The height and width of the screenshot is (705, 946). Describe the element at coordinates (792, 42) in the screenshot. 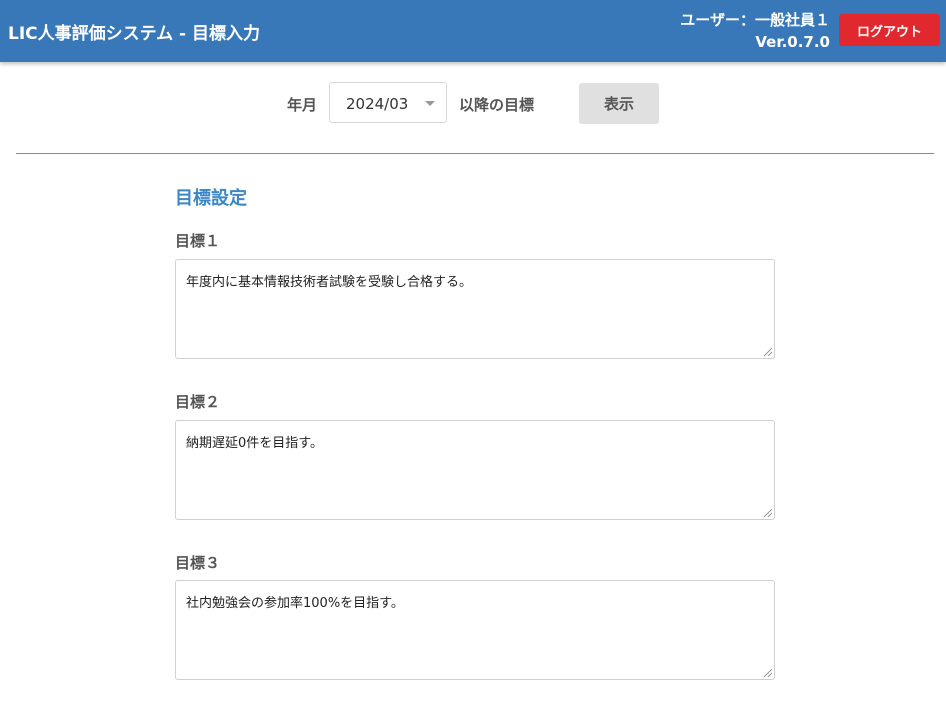

I see `version-label: Ver.0.7.0` at that location.